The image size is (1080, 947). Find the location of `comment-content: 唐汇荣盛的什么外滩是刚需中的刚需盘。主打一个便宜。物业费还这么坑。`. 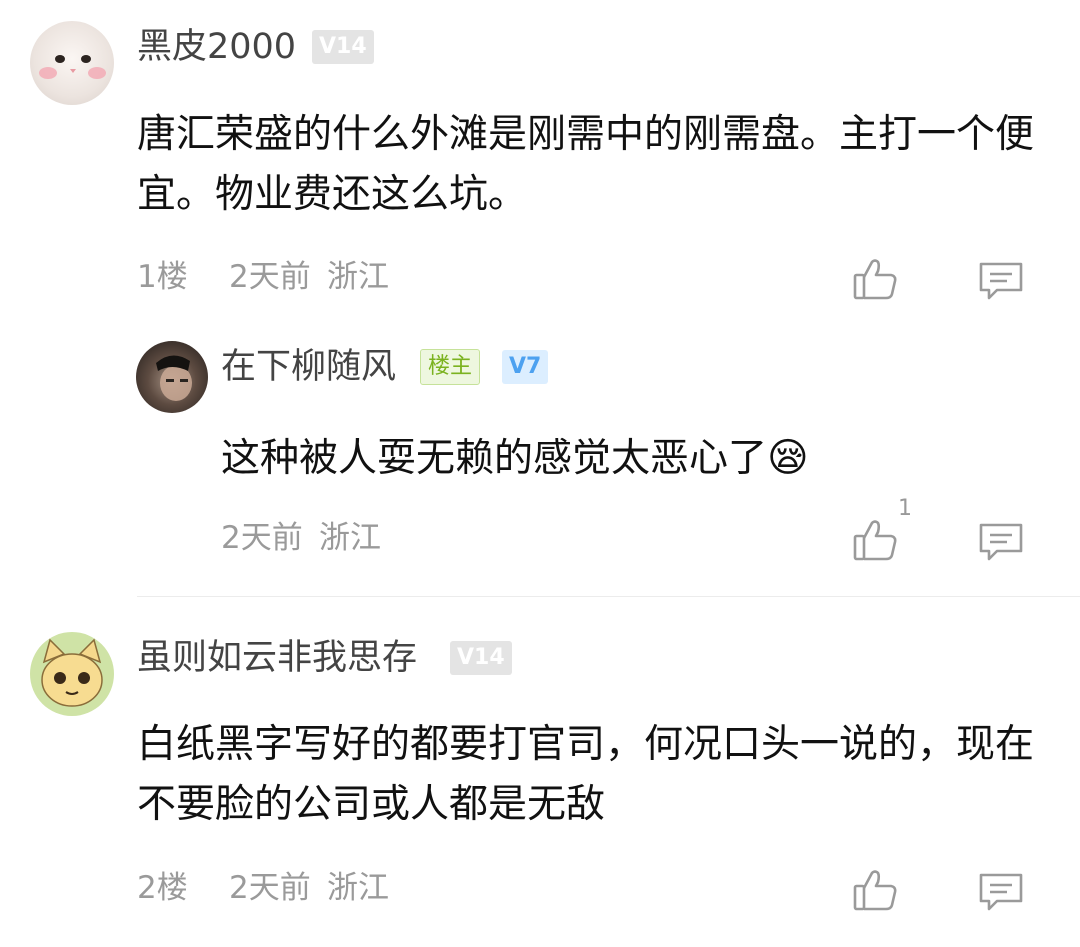

comment-content: 唐汇荣盛的什么外滩是刚需中的刚需盘。主打一个便宜。物业费还这么坑。 is located at coordinates (586, 164).